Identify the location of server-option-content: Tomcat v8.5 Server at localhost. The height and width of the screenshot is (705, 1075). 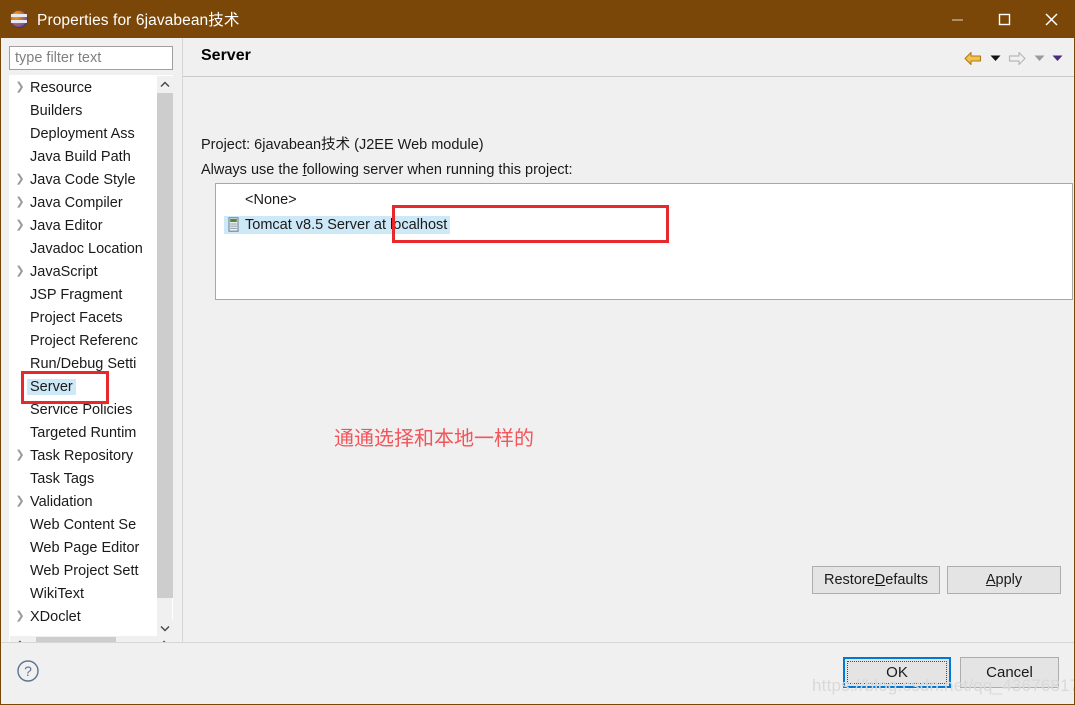
(337, 224).